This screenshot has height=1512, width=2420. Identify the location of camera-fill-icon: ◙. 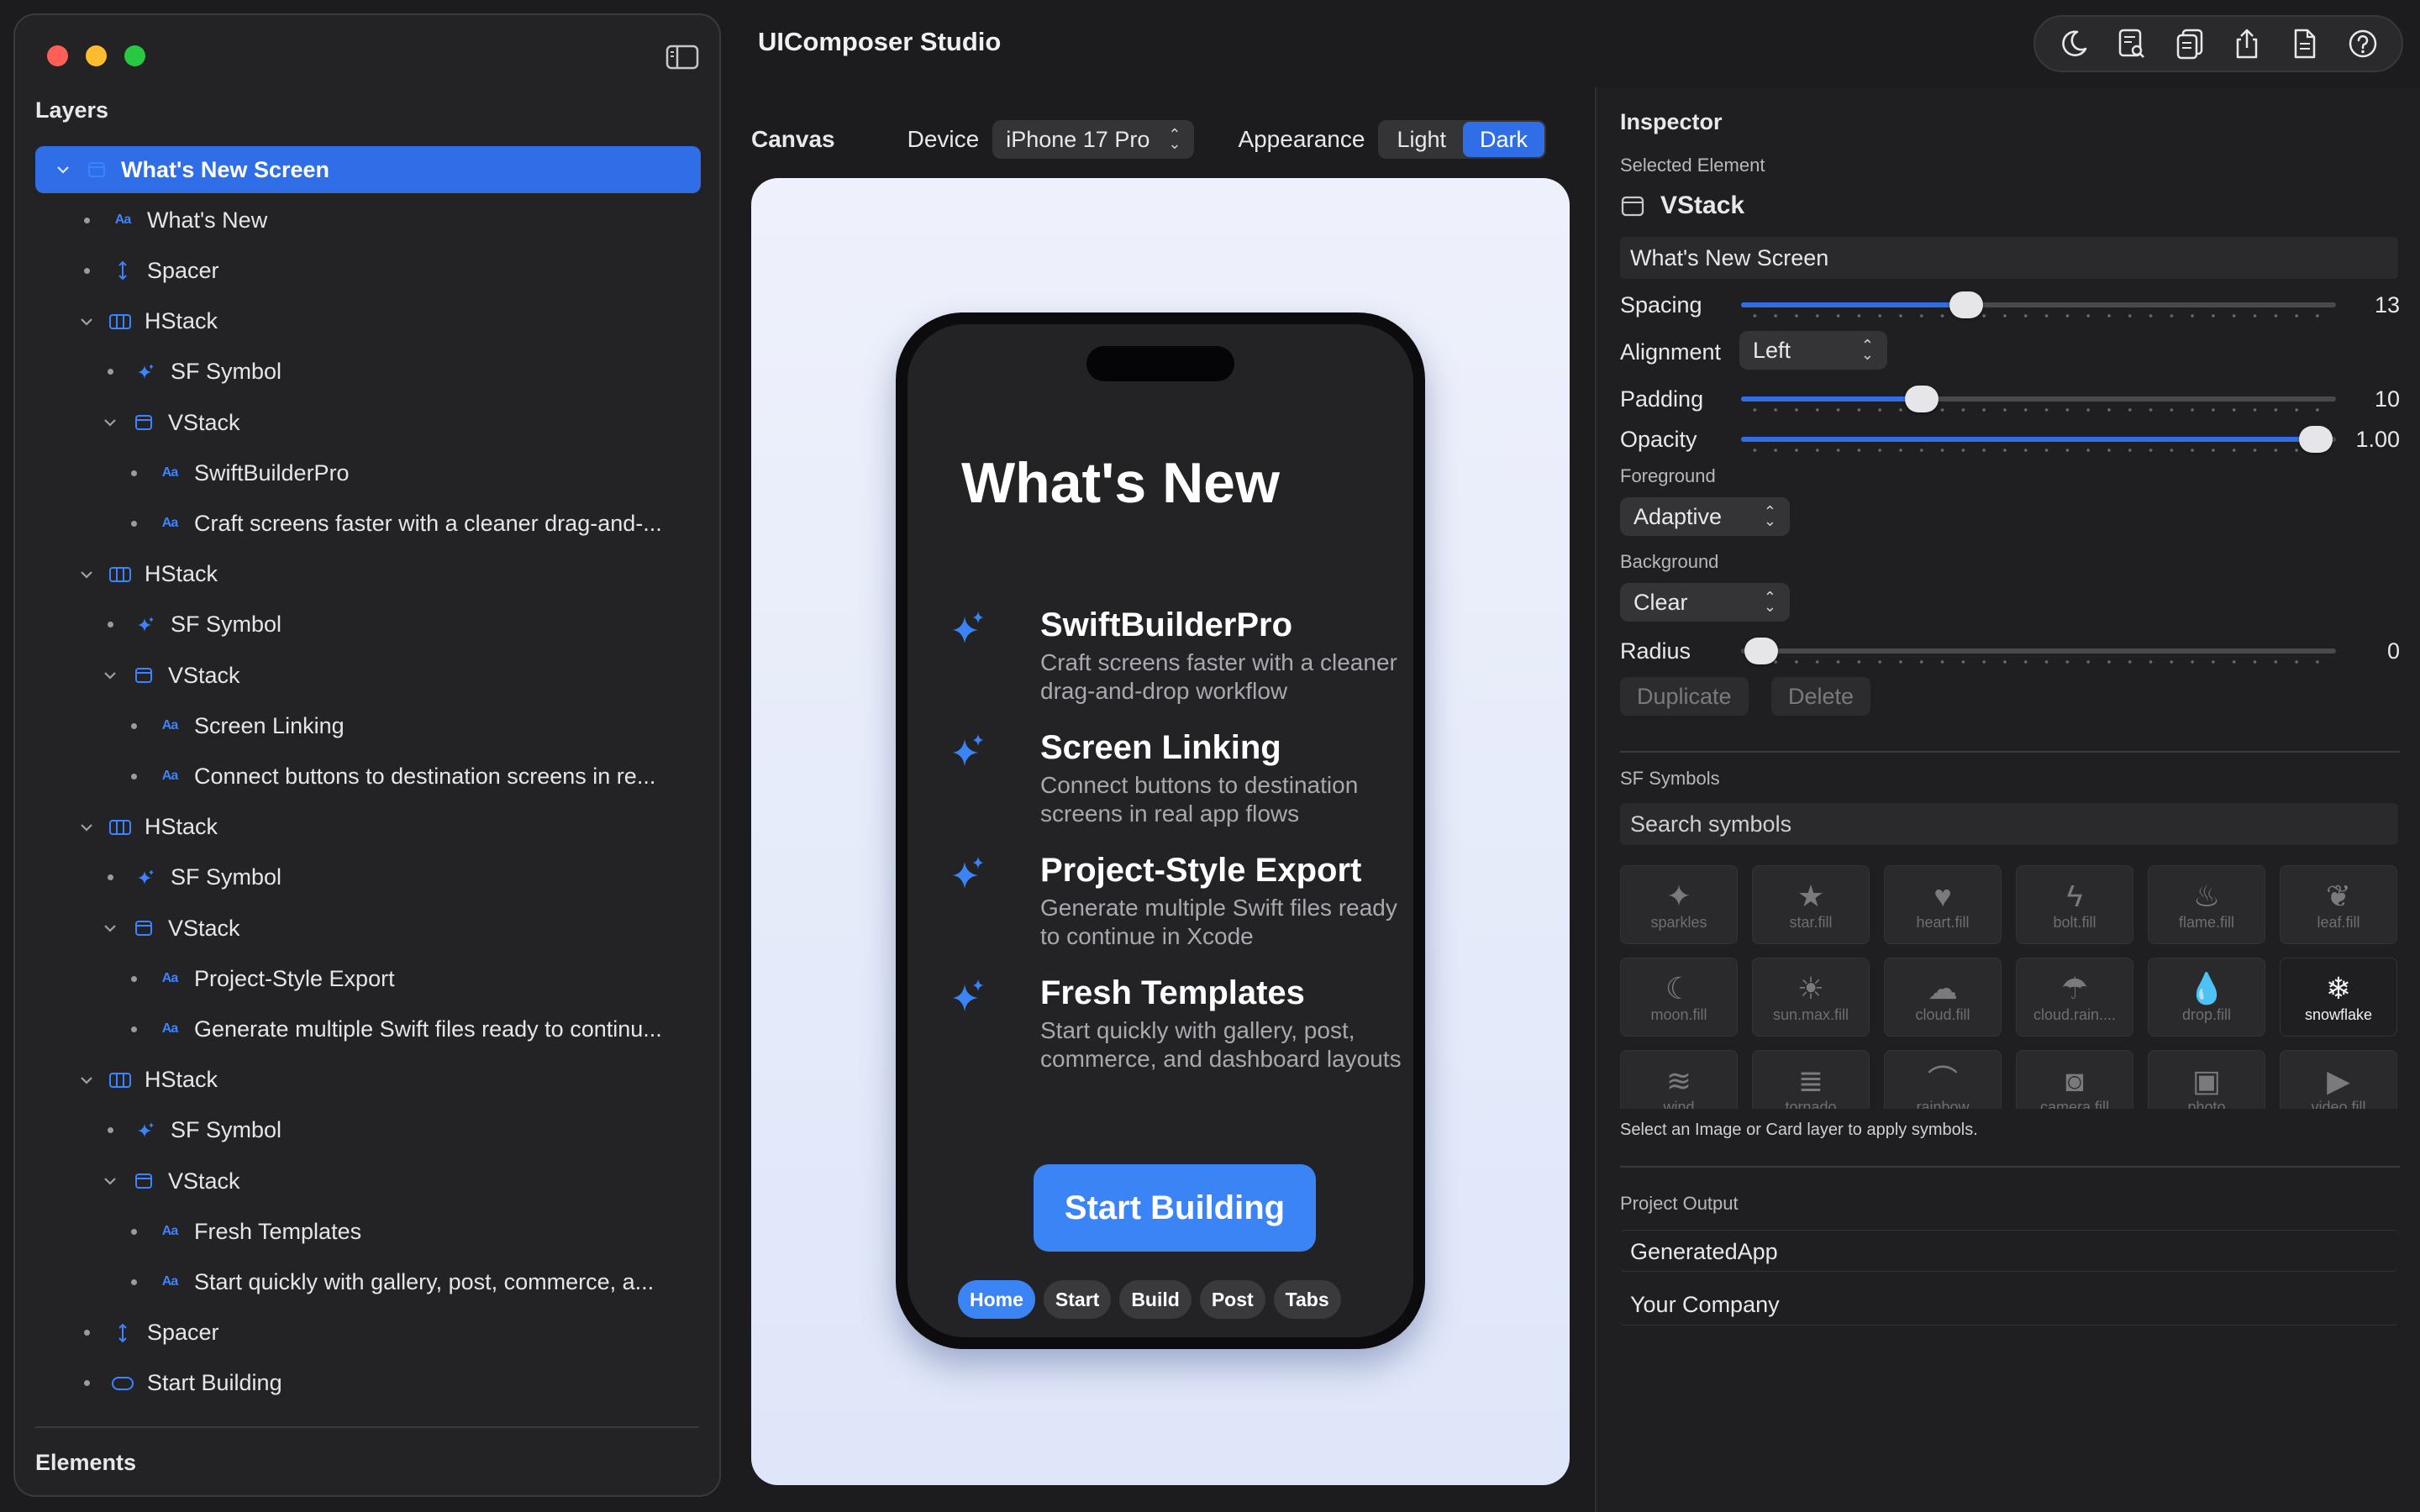
(2074, 1080).